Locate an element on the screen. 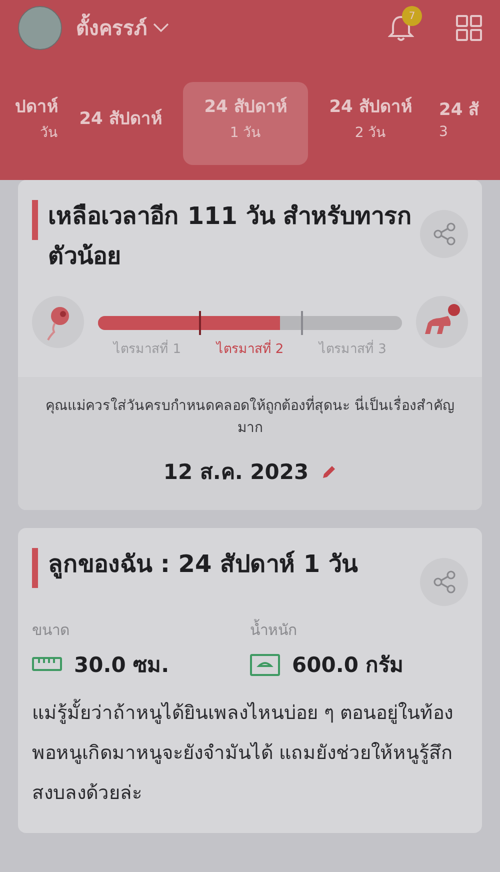  scale-icon is located at coordinates (265, 665).